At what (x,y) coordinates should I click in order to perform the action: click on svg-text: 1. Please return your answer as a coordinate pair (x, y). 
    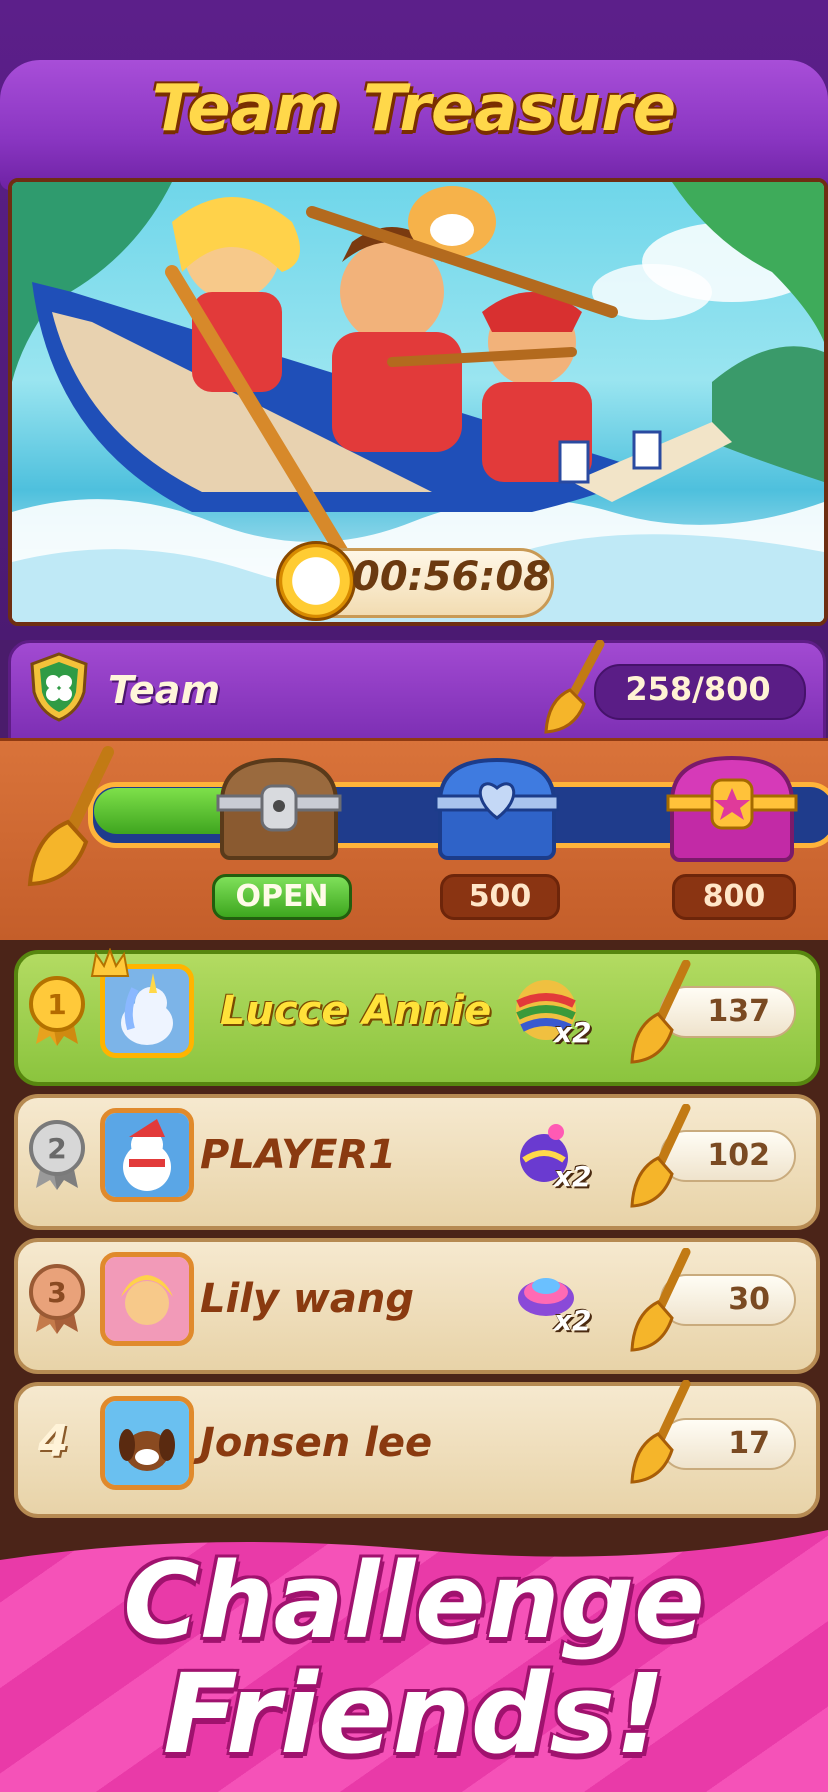
    Looking at the image, I should click on (56, 1004).